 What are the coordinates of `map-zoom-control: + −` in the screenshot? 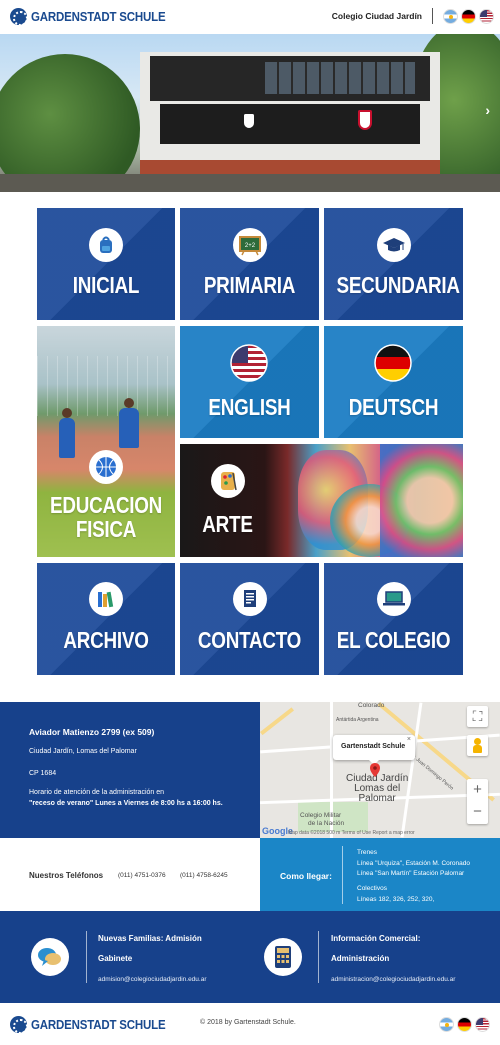 It's located at (477, 801).